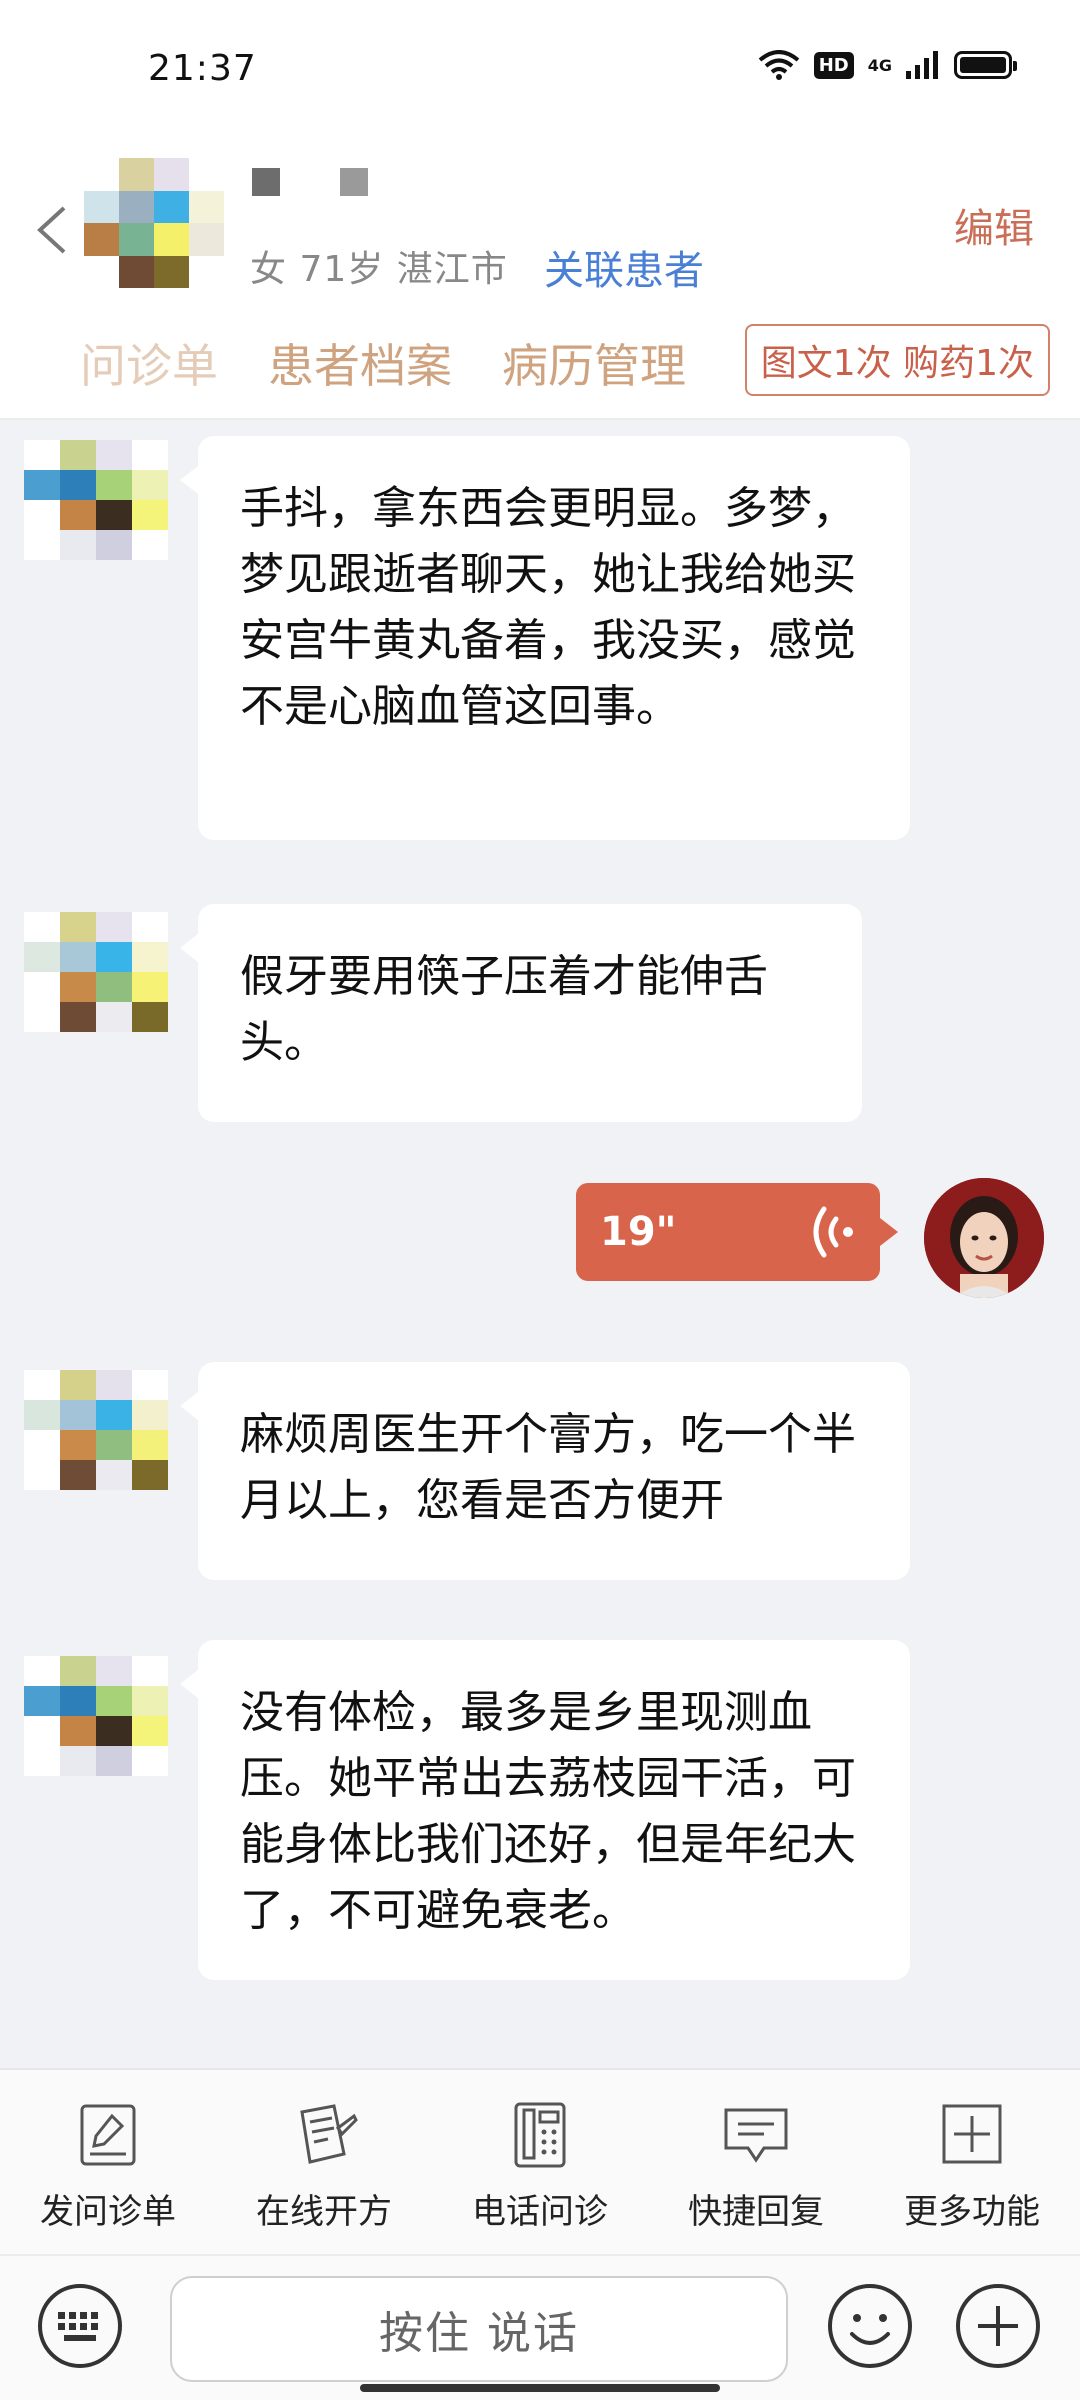 This screenshot has height=2400, width=1080. I want to click on message-text: 假牙要用筷子压着才能伸舌头。, so click(504, 1009).